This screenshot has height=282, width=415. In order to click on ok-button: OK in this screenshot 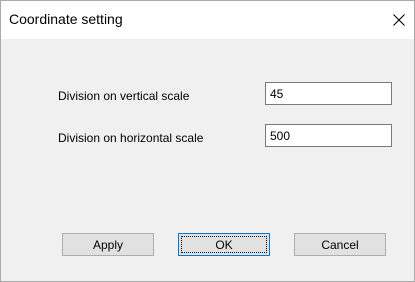, I will do `click(224, 244)`.